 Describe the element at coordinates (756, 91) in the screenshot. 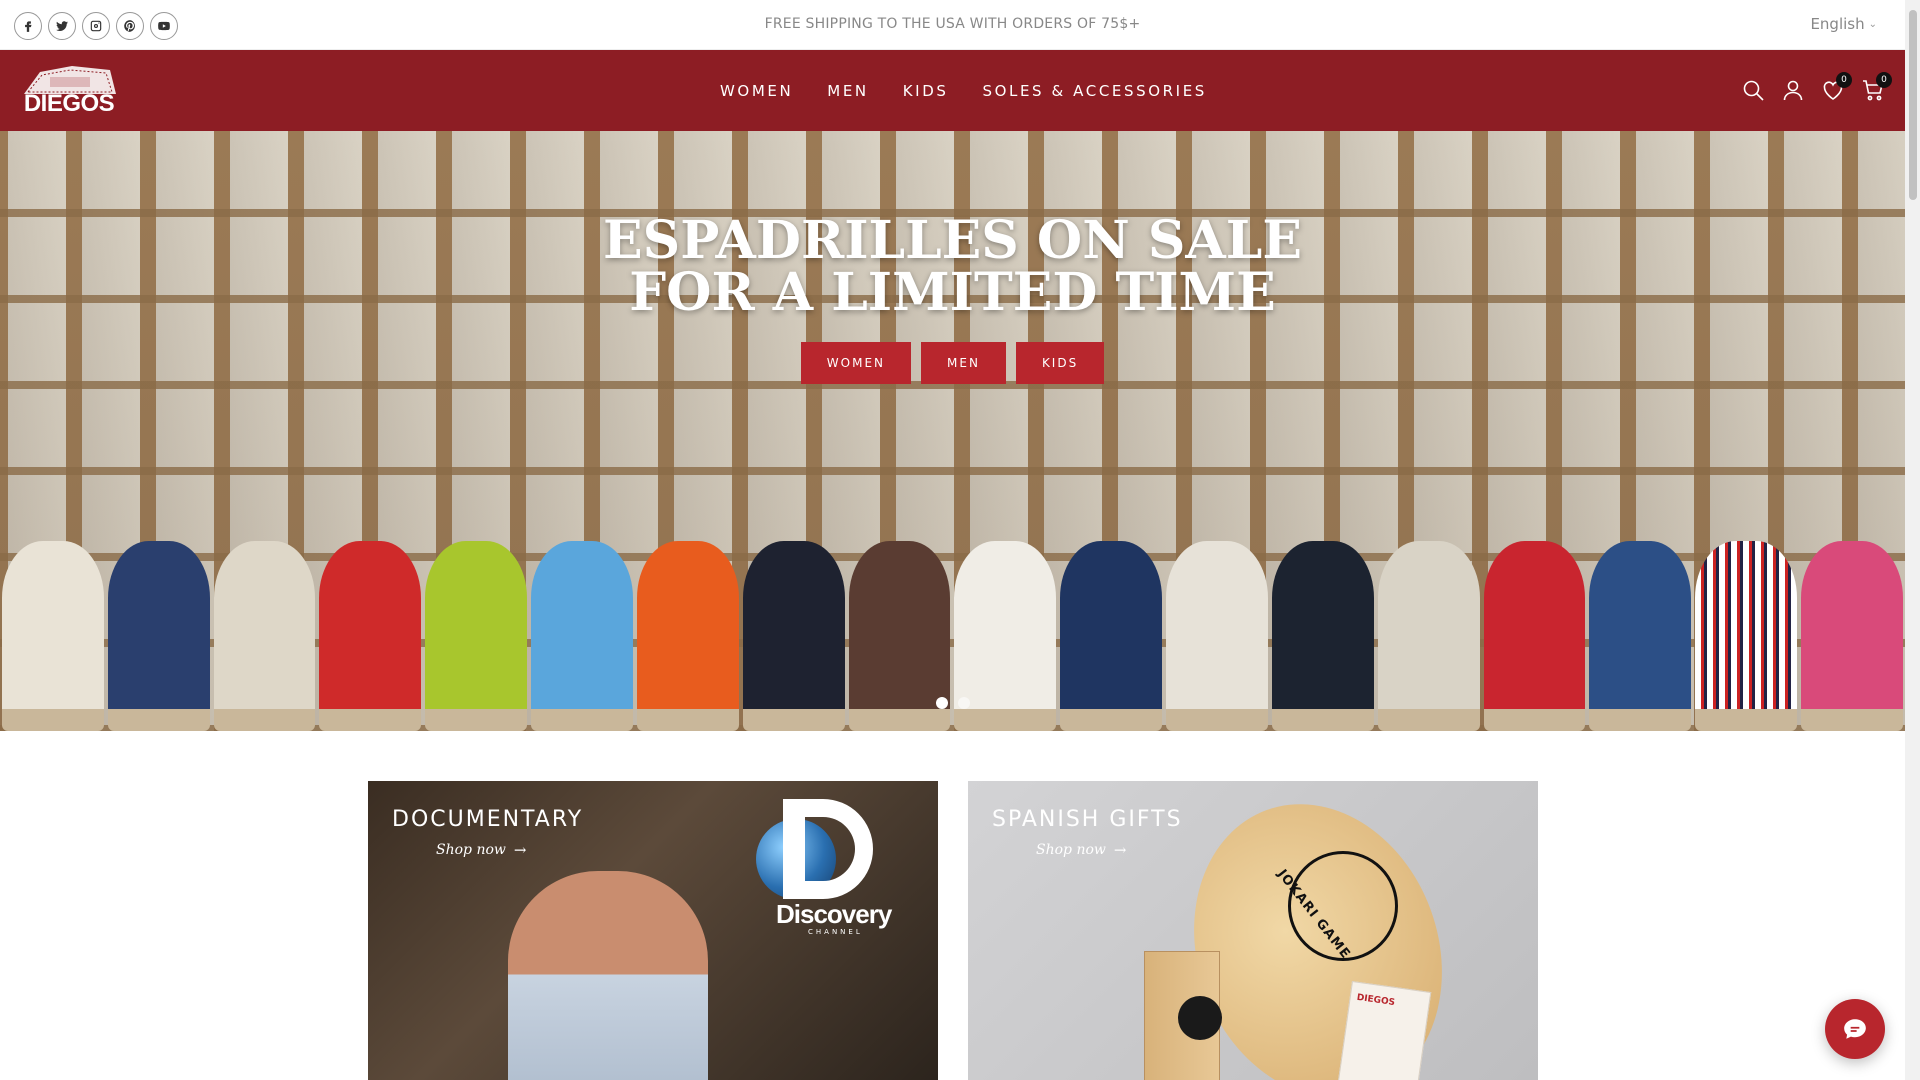

I see `nav-women: WOMEN` at that location.